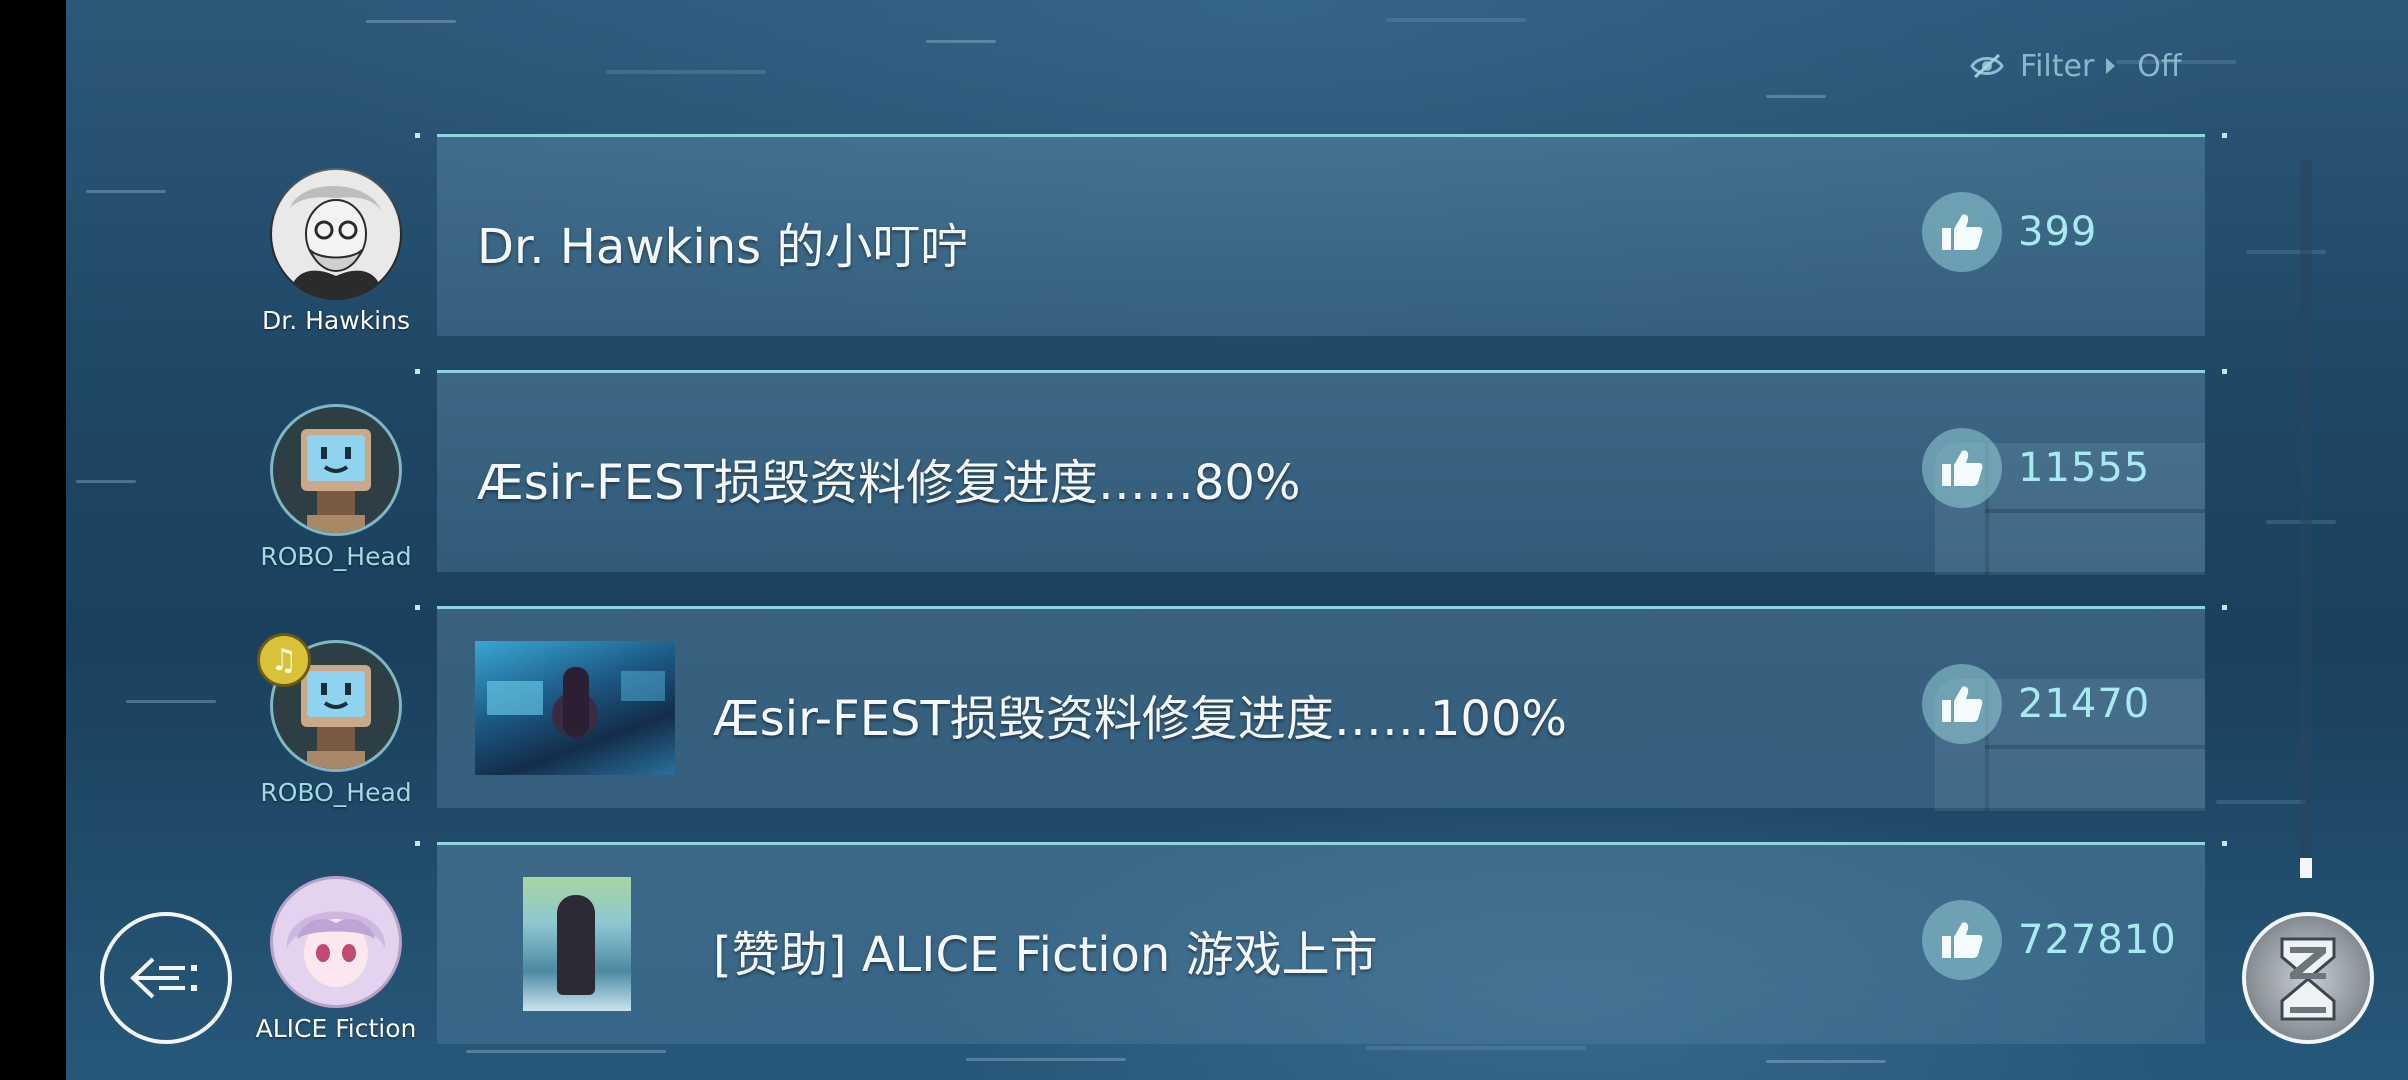 The height and width of the screenshot is (1080, 2408). I want to click on post-row: Æsir-FEST损毁资料修复进度……100% 21470, so click(1321, 708).